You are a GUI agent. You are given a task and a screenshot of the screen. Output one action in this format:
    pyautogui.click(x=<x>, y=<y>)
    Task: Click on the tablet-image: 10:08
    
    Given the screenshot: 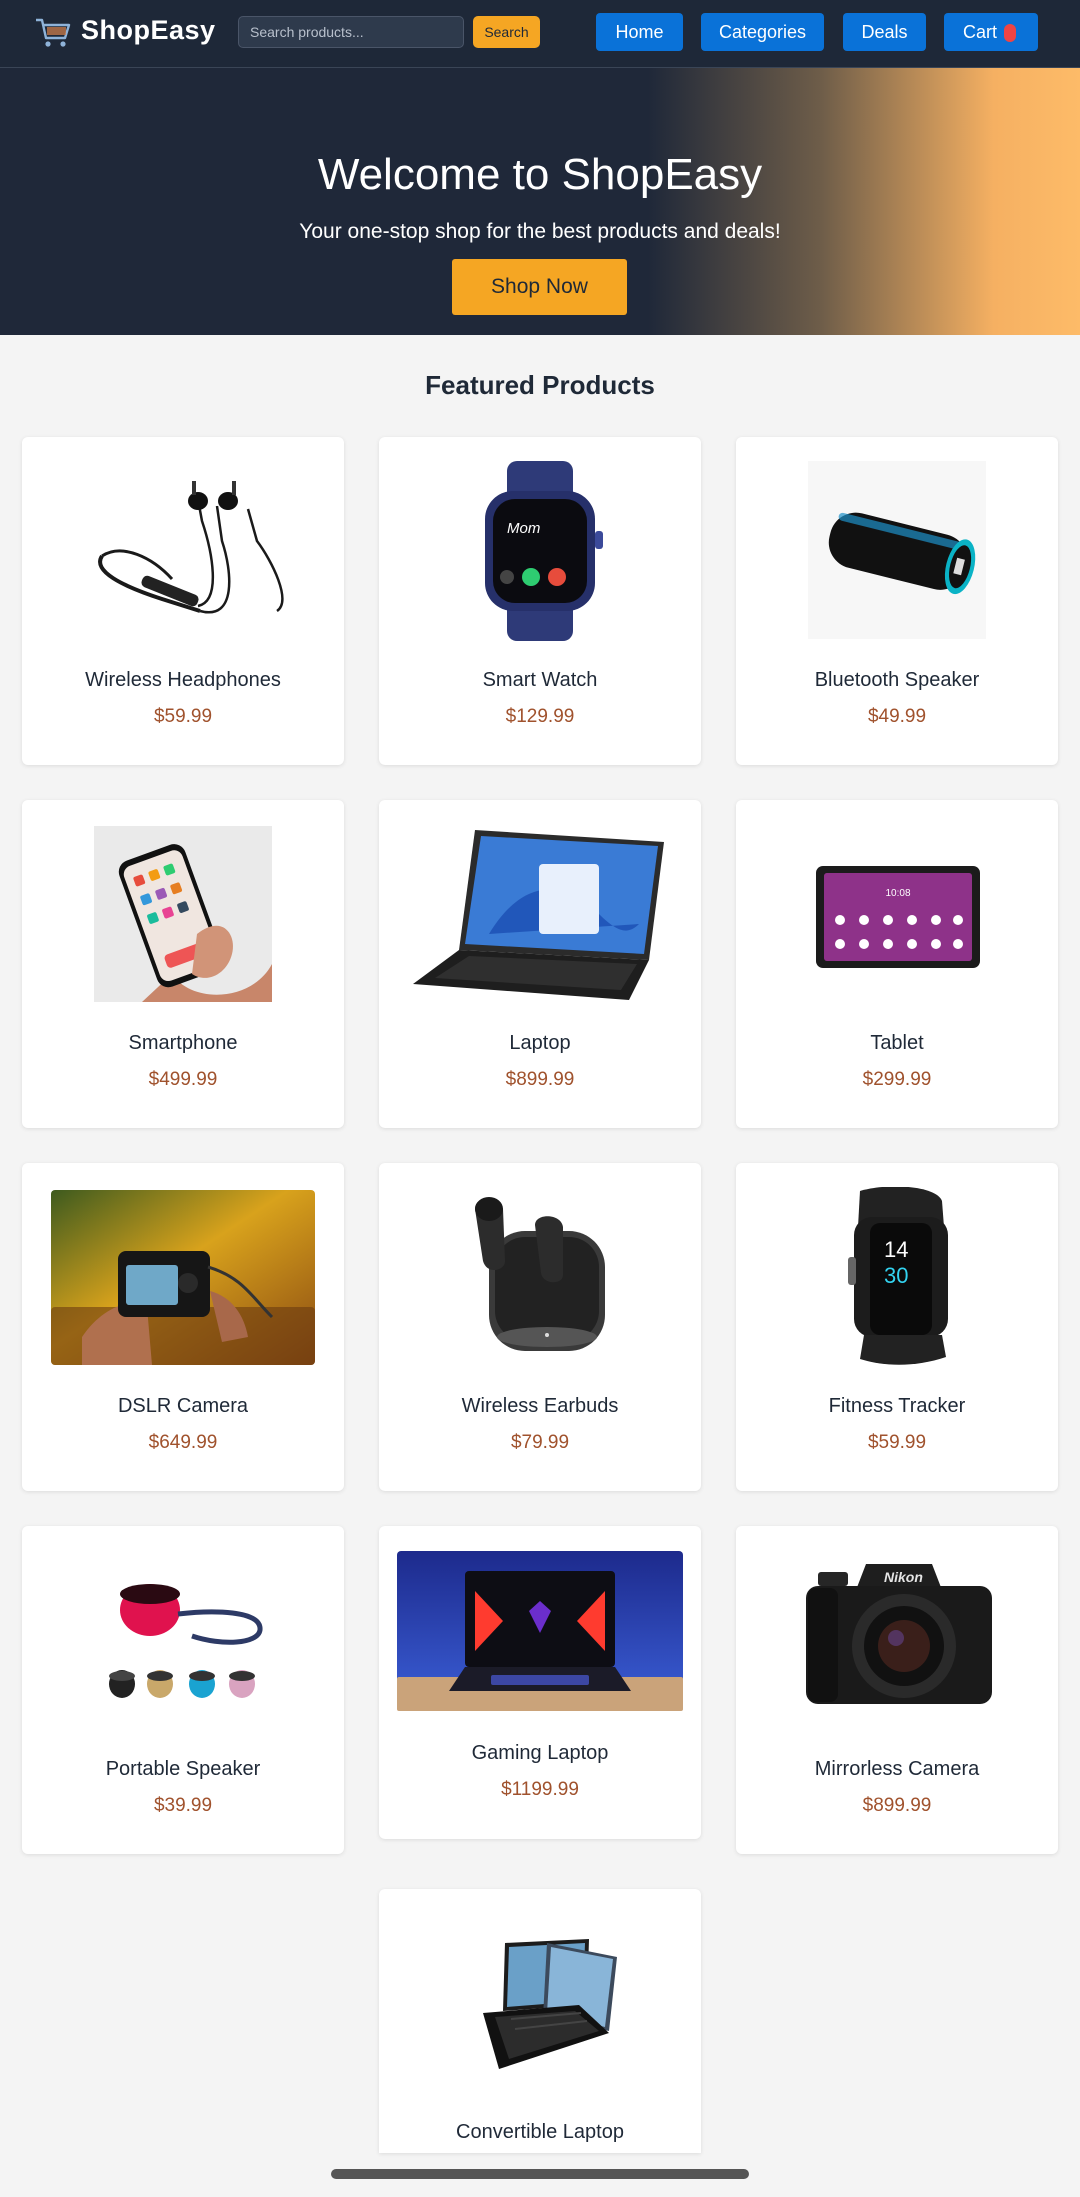 What is the action you would take?
    pyautogui.click(x=898, y=917)
    